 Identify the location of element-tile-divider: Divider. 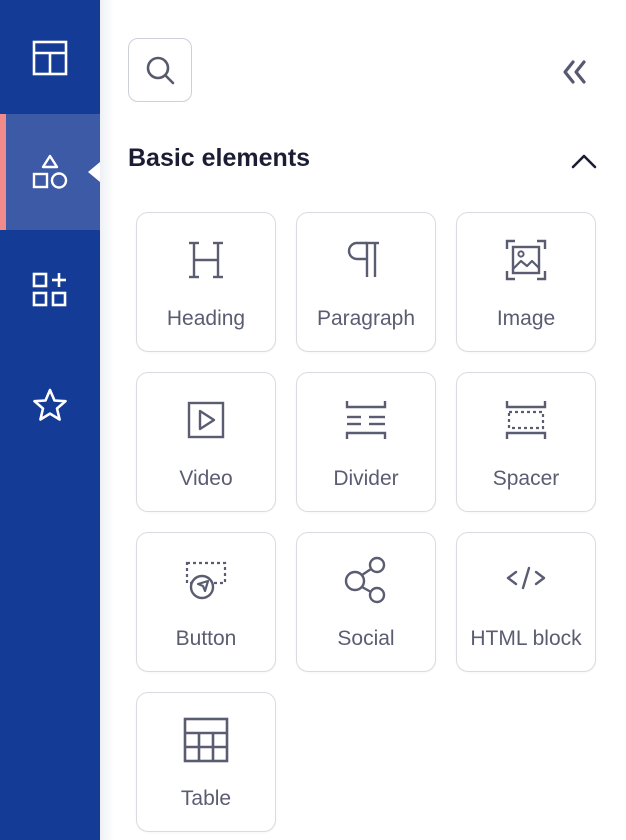
(366, 442).